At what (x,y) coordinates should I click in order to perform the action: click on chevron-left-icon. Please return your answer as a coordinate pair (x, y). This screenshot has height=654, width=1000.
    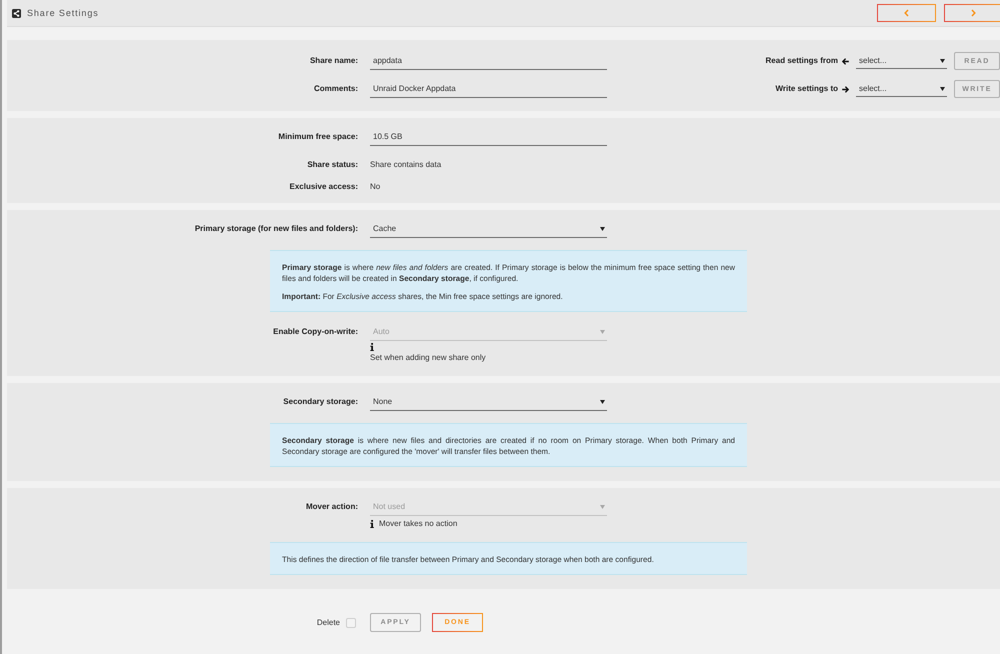
    Looking at the image, I should click on (906, 13).